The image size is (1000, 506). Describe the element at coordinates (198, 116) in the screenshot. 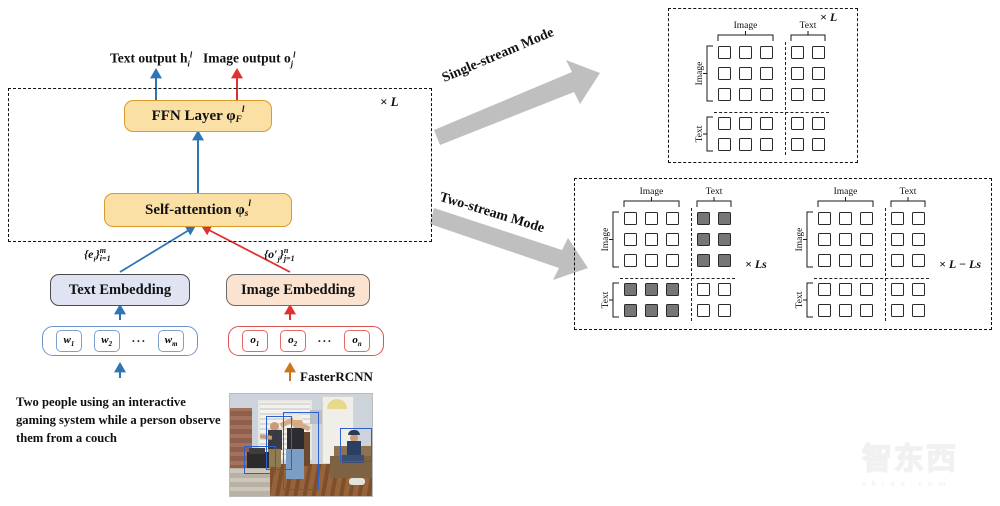

I see `ffn-layer-block: FFN Layer φ Fl` at that location.